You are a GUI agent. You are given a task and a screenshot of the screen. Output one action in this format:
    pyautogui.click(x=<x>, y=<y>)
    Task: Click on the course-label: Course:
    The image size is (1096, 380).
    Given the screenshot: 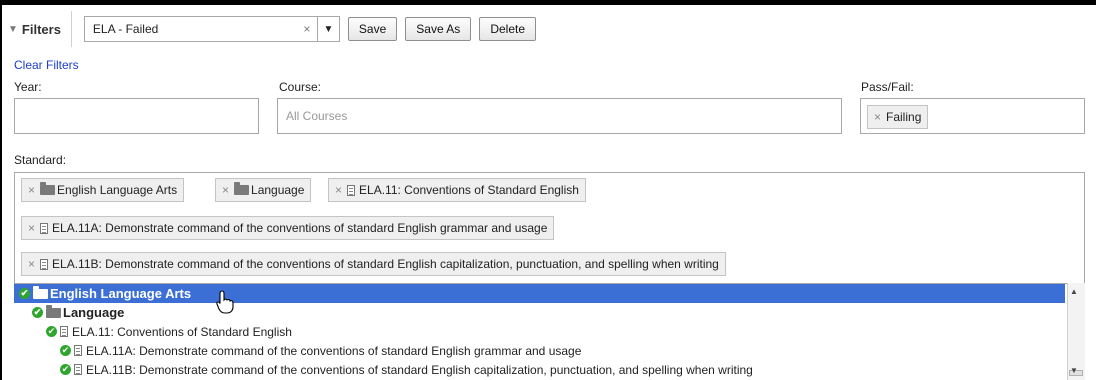 What is the action you would take?
    pyautogui.click(x=300, y=87)
    